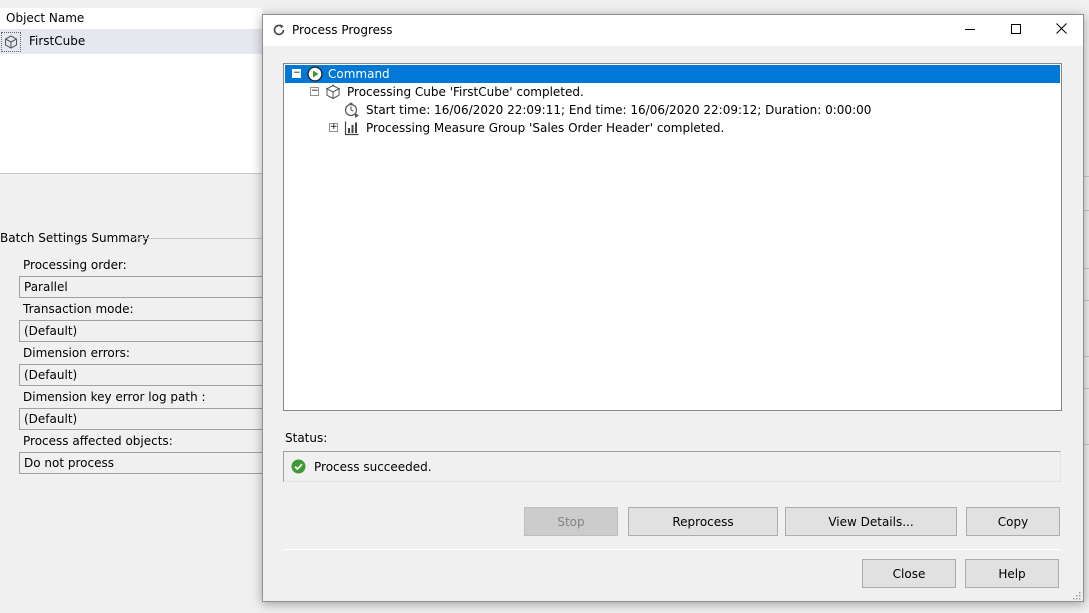  Describe the element at coordinates (342, 30) in the screenshot. I see `dialog-title: Process Progress` at that location.